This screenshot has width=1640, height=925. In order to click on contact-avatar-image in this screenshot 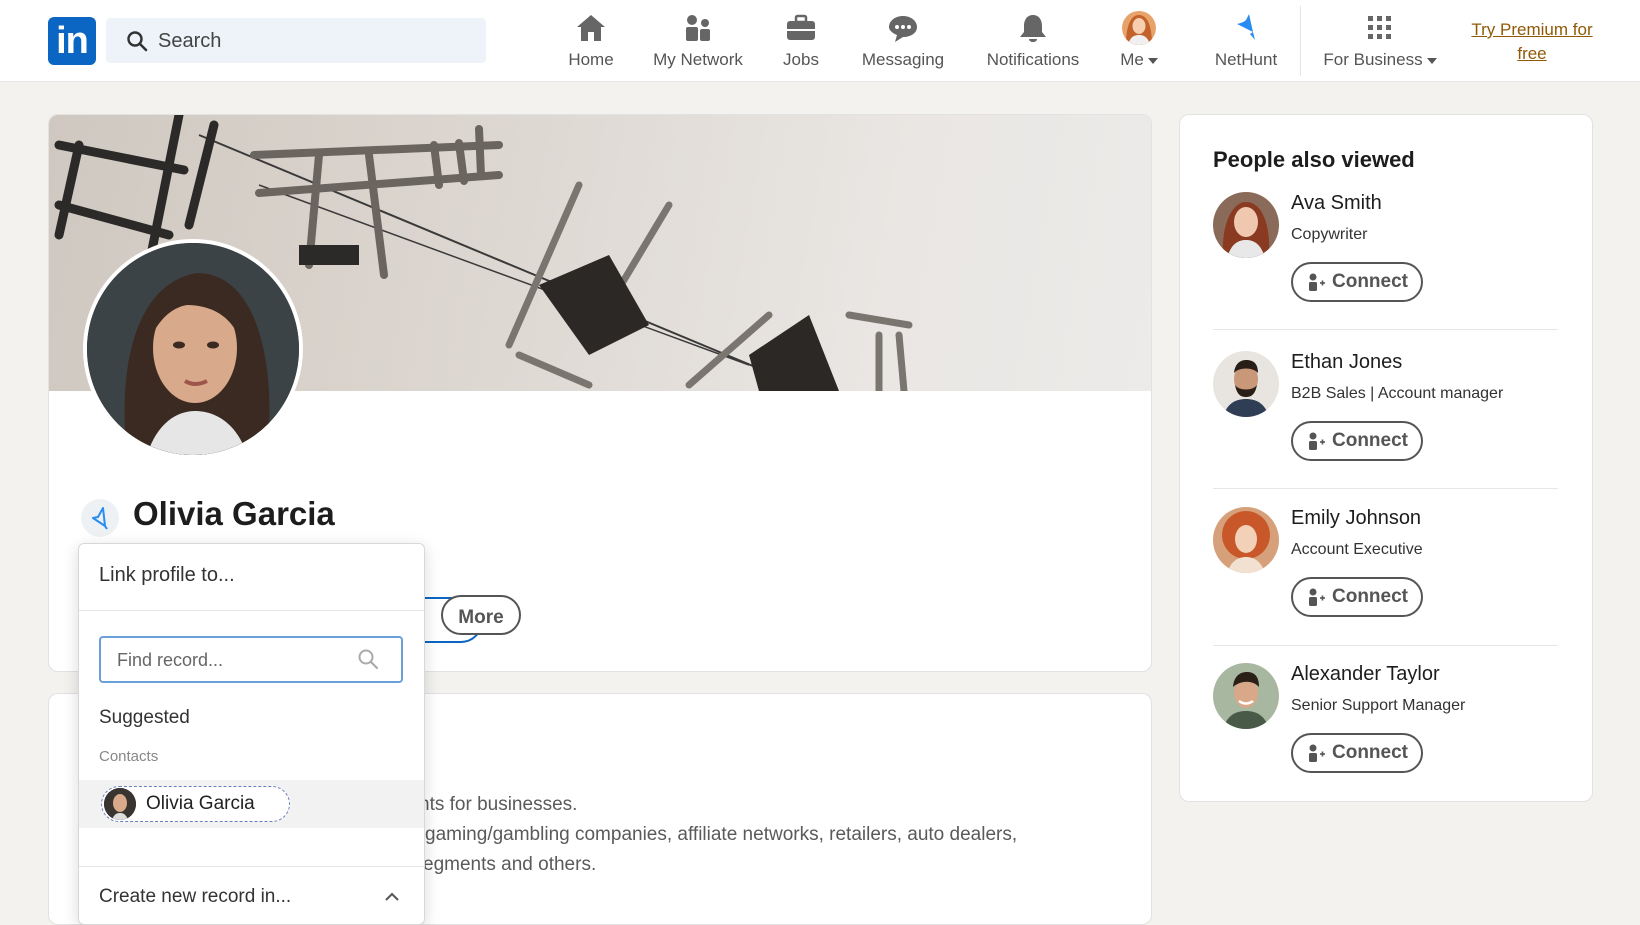, I will do `click(120, 804)`.